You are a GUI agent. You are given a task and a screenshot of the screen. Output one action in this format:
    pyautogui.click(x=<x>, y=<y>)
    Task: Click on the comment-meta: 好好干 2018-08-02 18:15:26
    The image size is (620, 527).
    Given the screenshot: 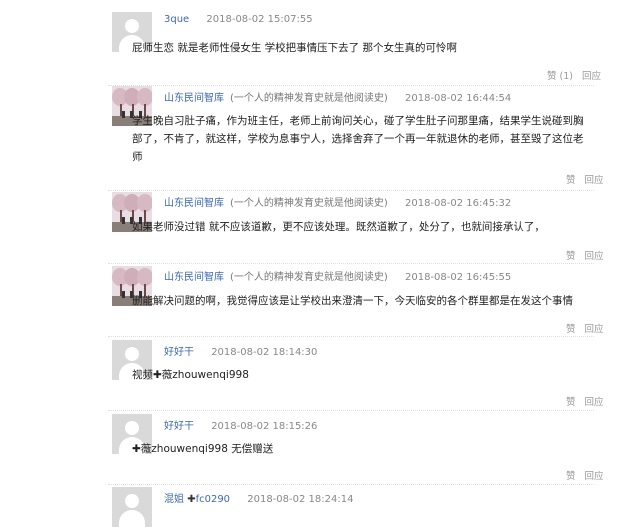 What is the action you would take?
    pyautogui.click(x=240, y=424)
    